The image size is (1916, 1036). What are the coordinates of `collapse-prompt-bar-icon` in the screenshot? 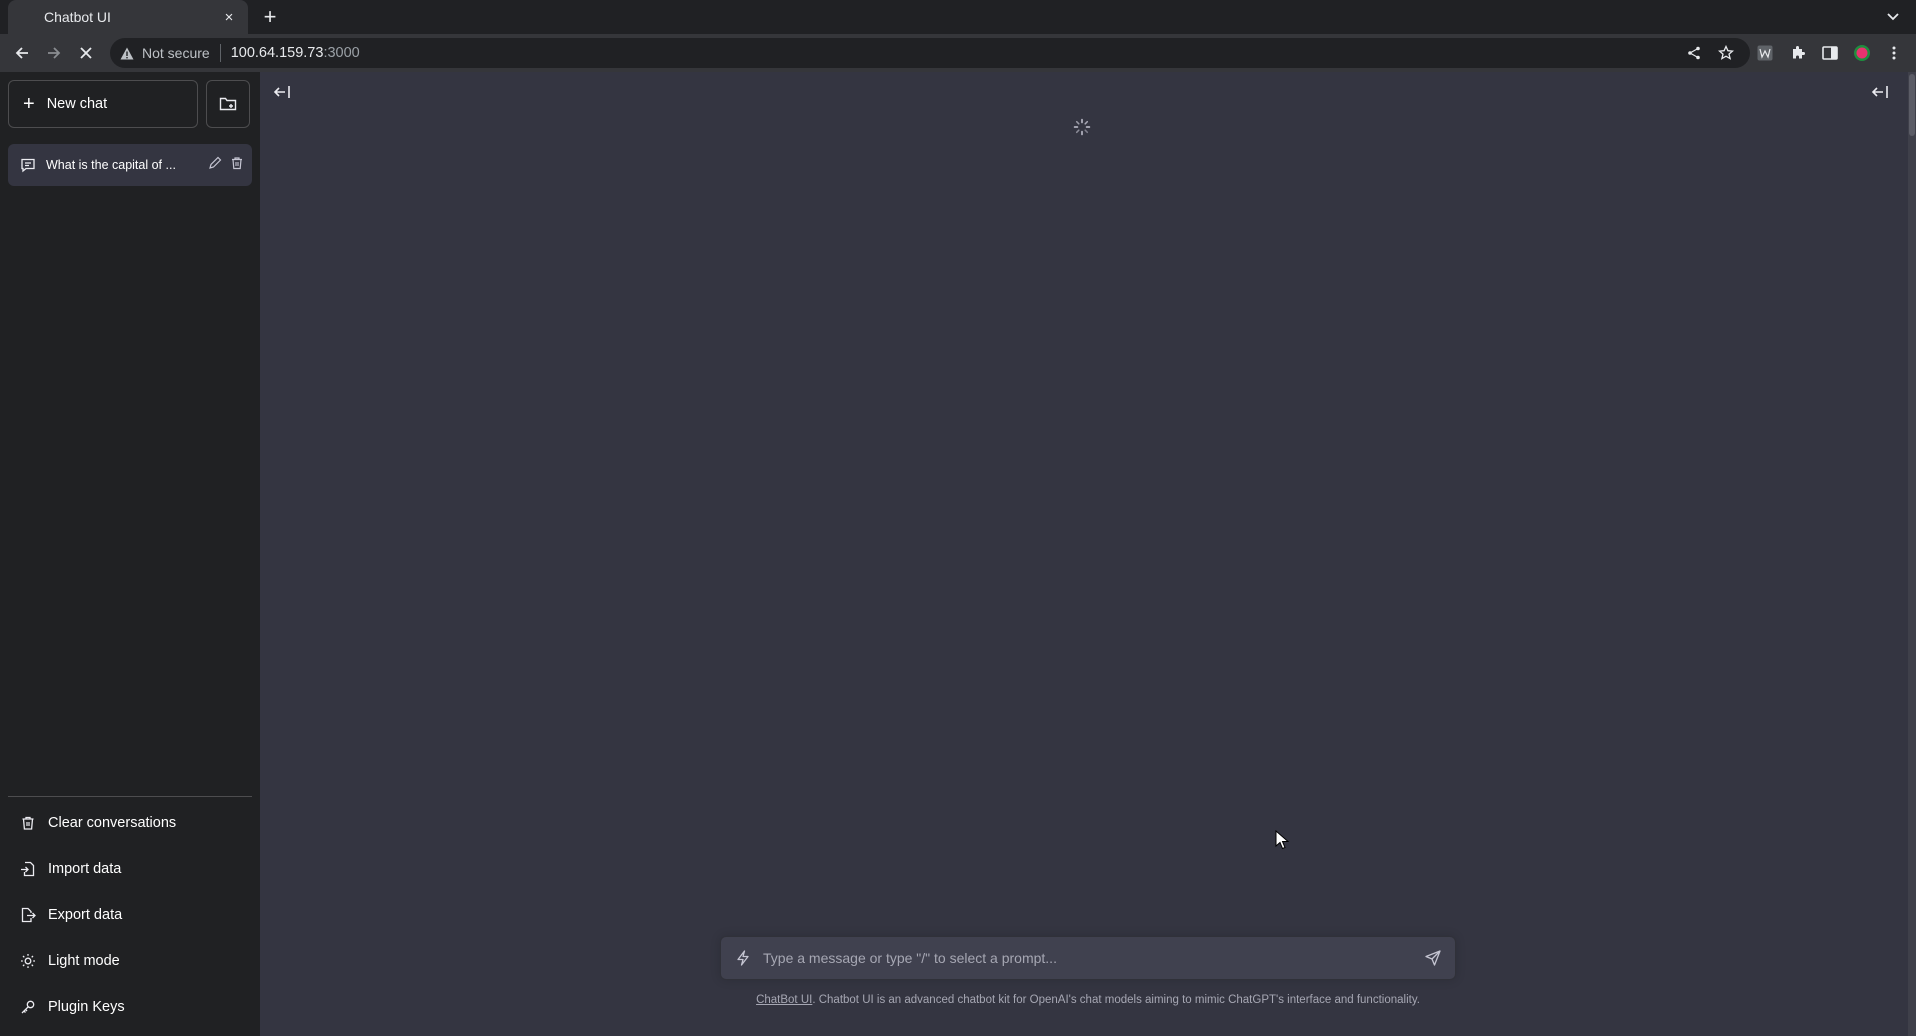 It's located at (1880, 92).